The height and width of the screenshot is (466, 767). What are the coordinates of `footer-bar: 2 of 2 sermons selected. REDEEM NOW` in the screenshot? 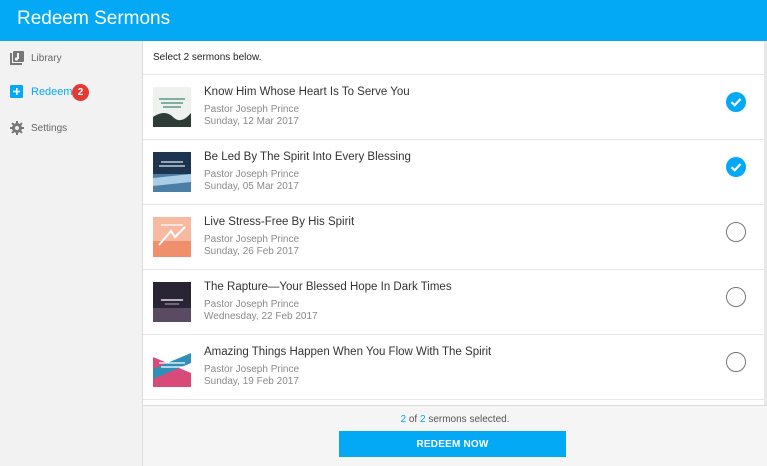 It's located at (455, 435).